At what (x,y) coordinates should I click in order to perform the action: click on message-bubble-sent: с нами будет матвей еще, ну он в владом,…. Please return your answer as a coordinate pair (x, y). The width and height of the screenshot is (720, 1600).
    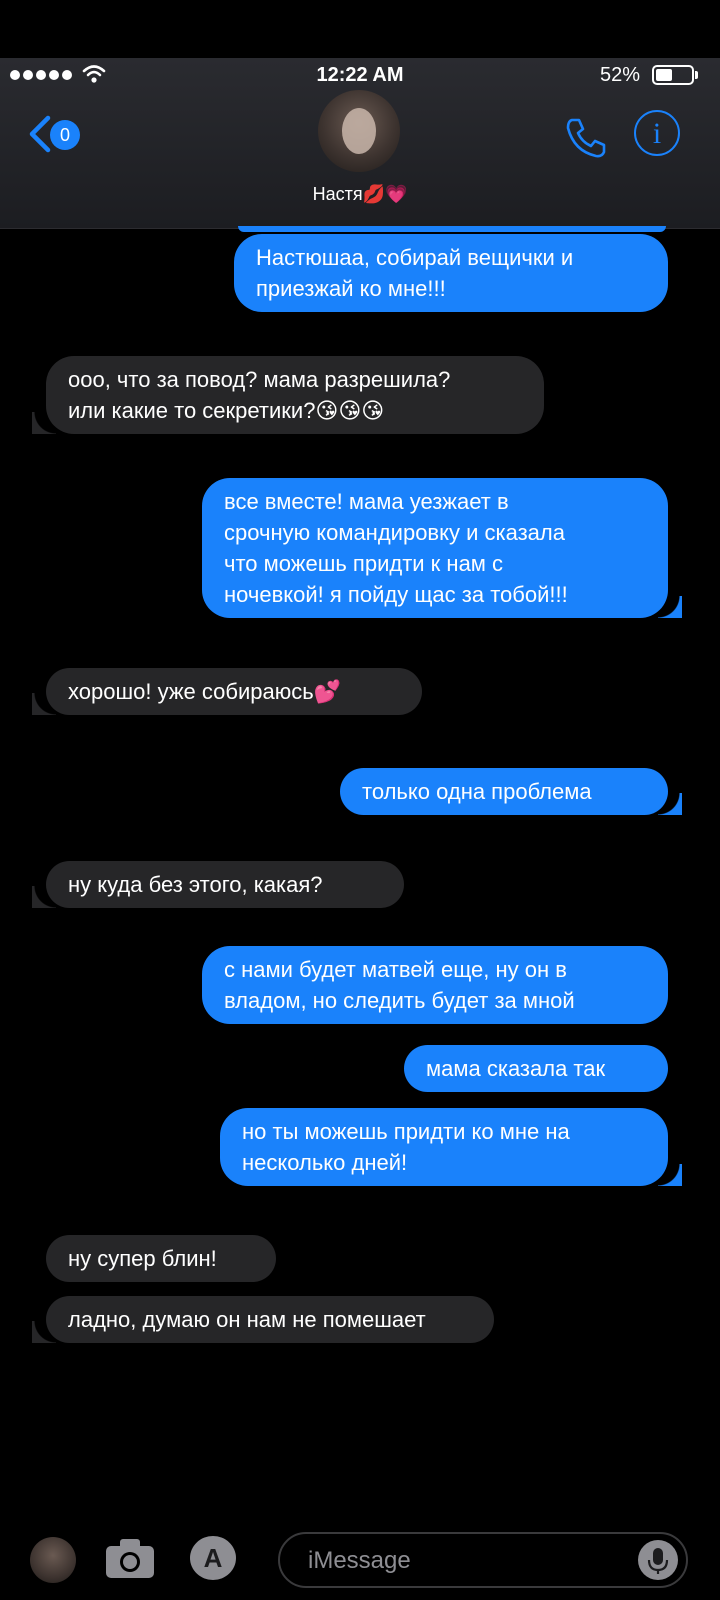
    Looking at the image, I should click on (435, 985).